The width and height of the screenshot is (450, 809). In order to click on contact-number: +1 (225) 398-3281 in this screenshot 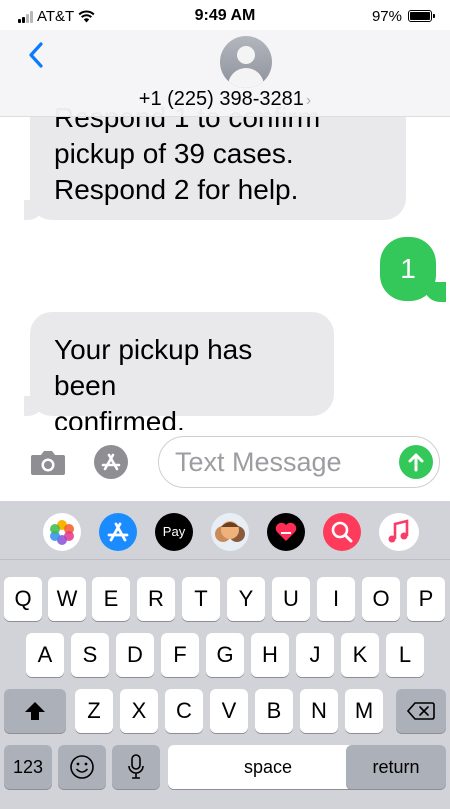, I will do `click(221, 99)`.